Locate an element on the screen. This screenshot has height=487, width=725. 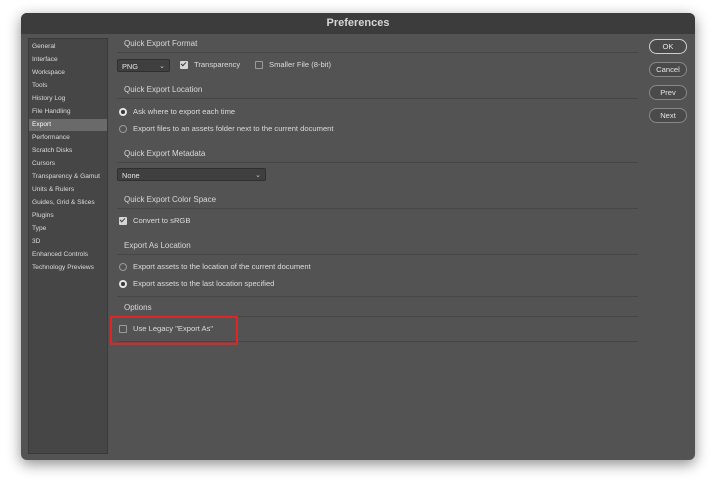
smaller-file-checkbox is located at coordinates (259, 65).